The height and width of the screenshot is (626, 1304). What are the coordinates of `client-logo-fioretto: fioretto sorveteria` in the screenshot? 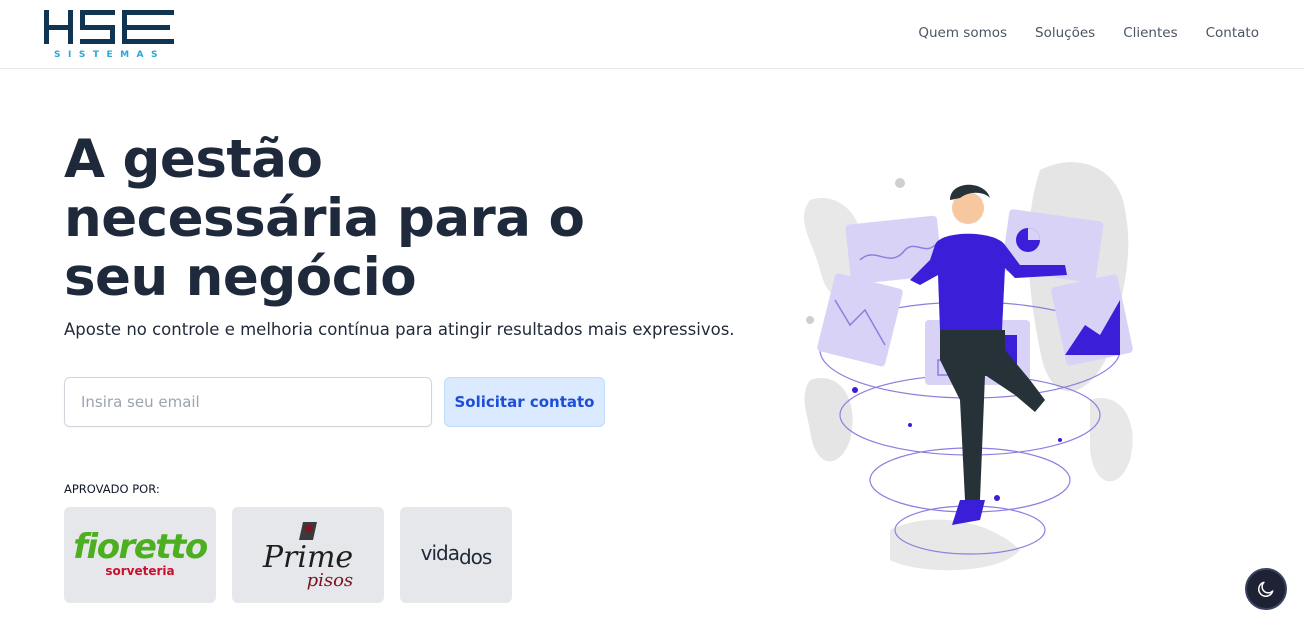 It's located at (140, 555).